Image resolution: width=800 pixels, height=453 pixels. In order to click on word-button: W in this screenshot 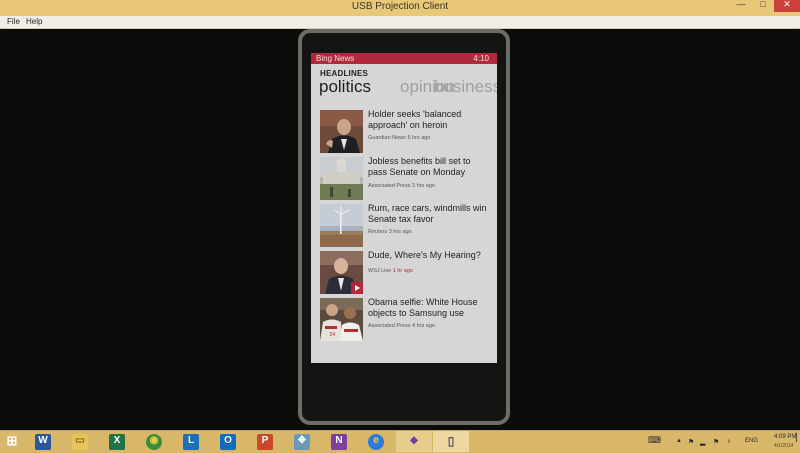, I will do `click(43, 442)`.